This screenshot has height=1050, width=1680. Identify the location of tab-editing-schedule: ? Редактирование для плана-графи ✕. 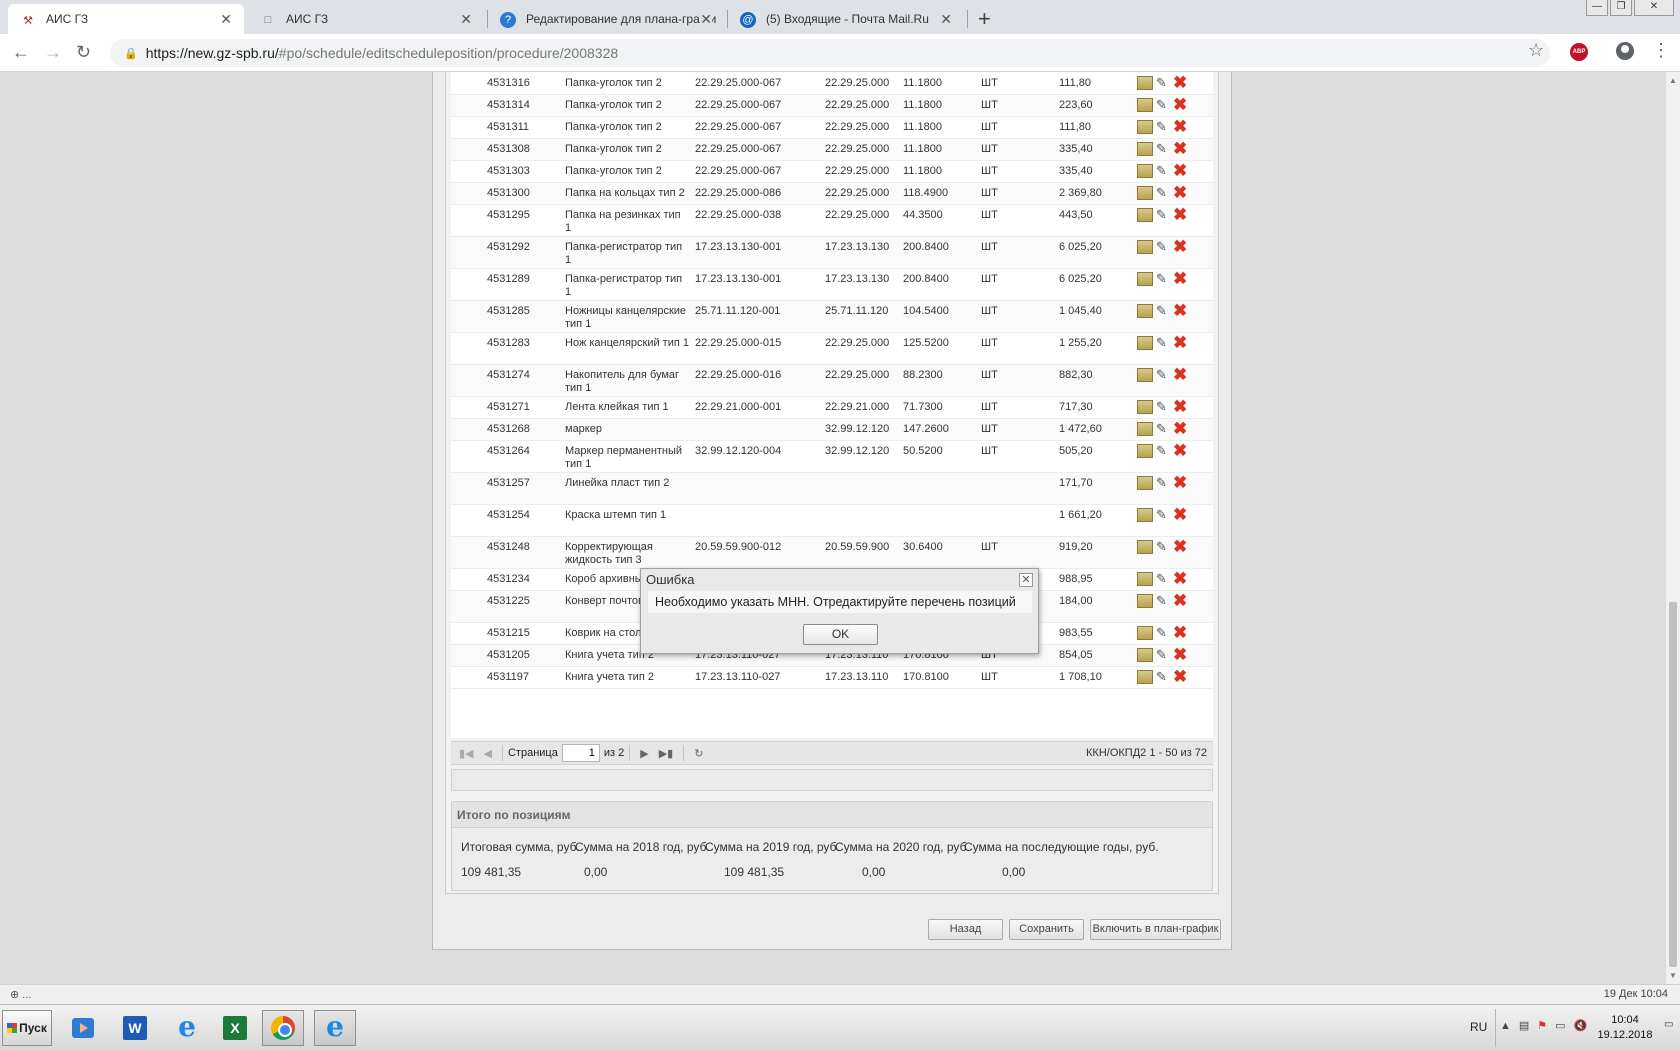
(606, 19).